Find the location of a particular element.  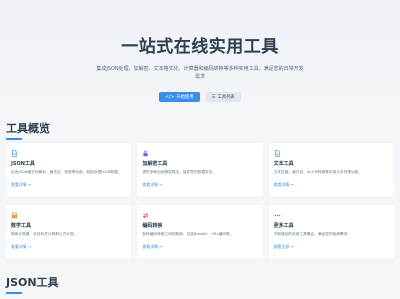

card-title: 数学工具 is located at coordinates (21, 226).